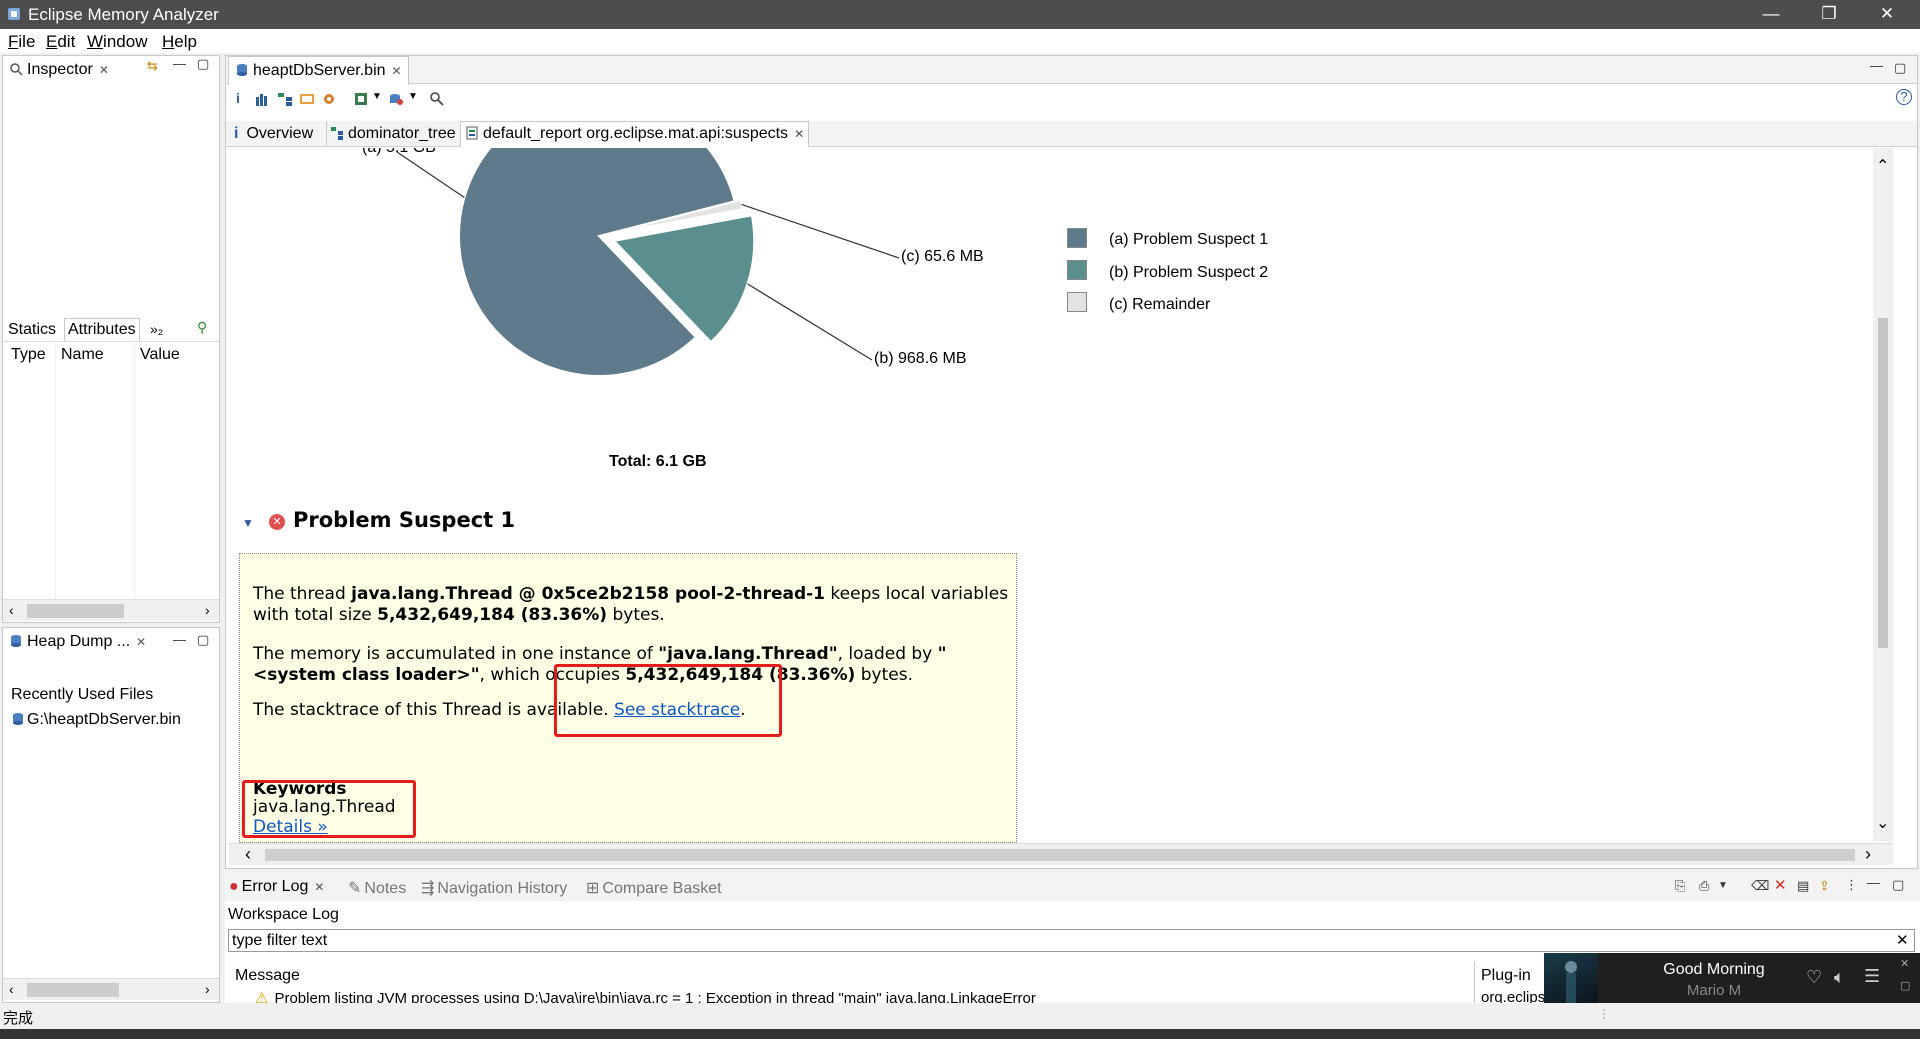 Image resolution: width=1920 pixels, height=1039 pixels. I want to click on expand-icon: ▢, so click(1905, 985).